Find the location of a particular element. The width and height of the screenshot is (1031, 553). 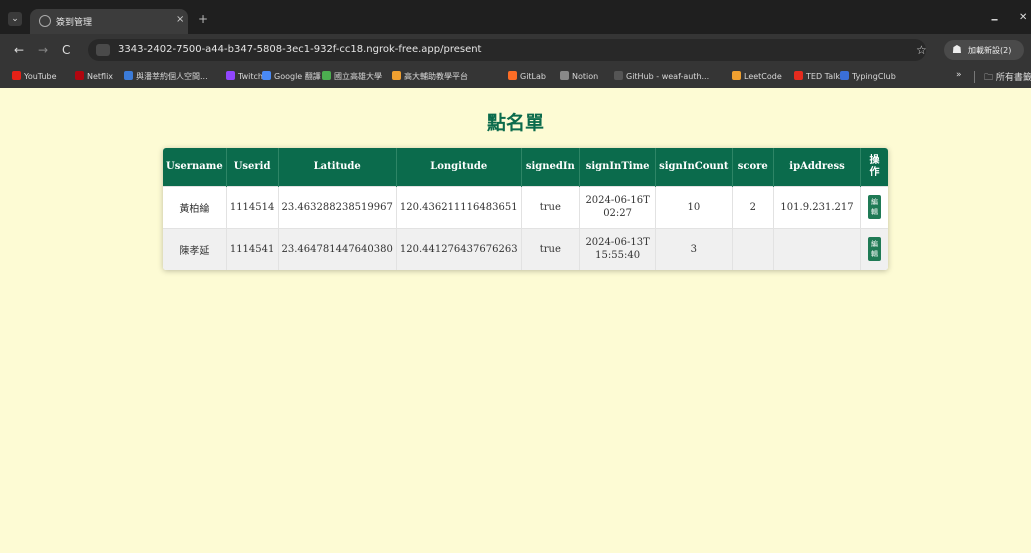

profile-button: ☗ 加載新設(2) is located at coordinates (984, 50).